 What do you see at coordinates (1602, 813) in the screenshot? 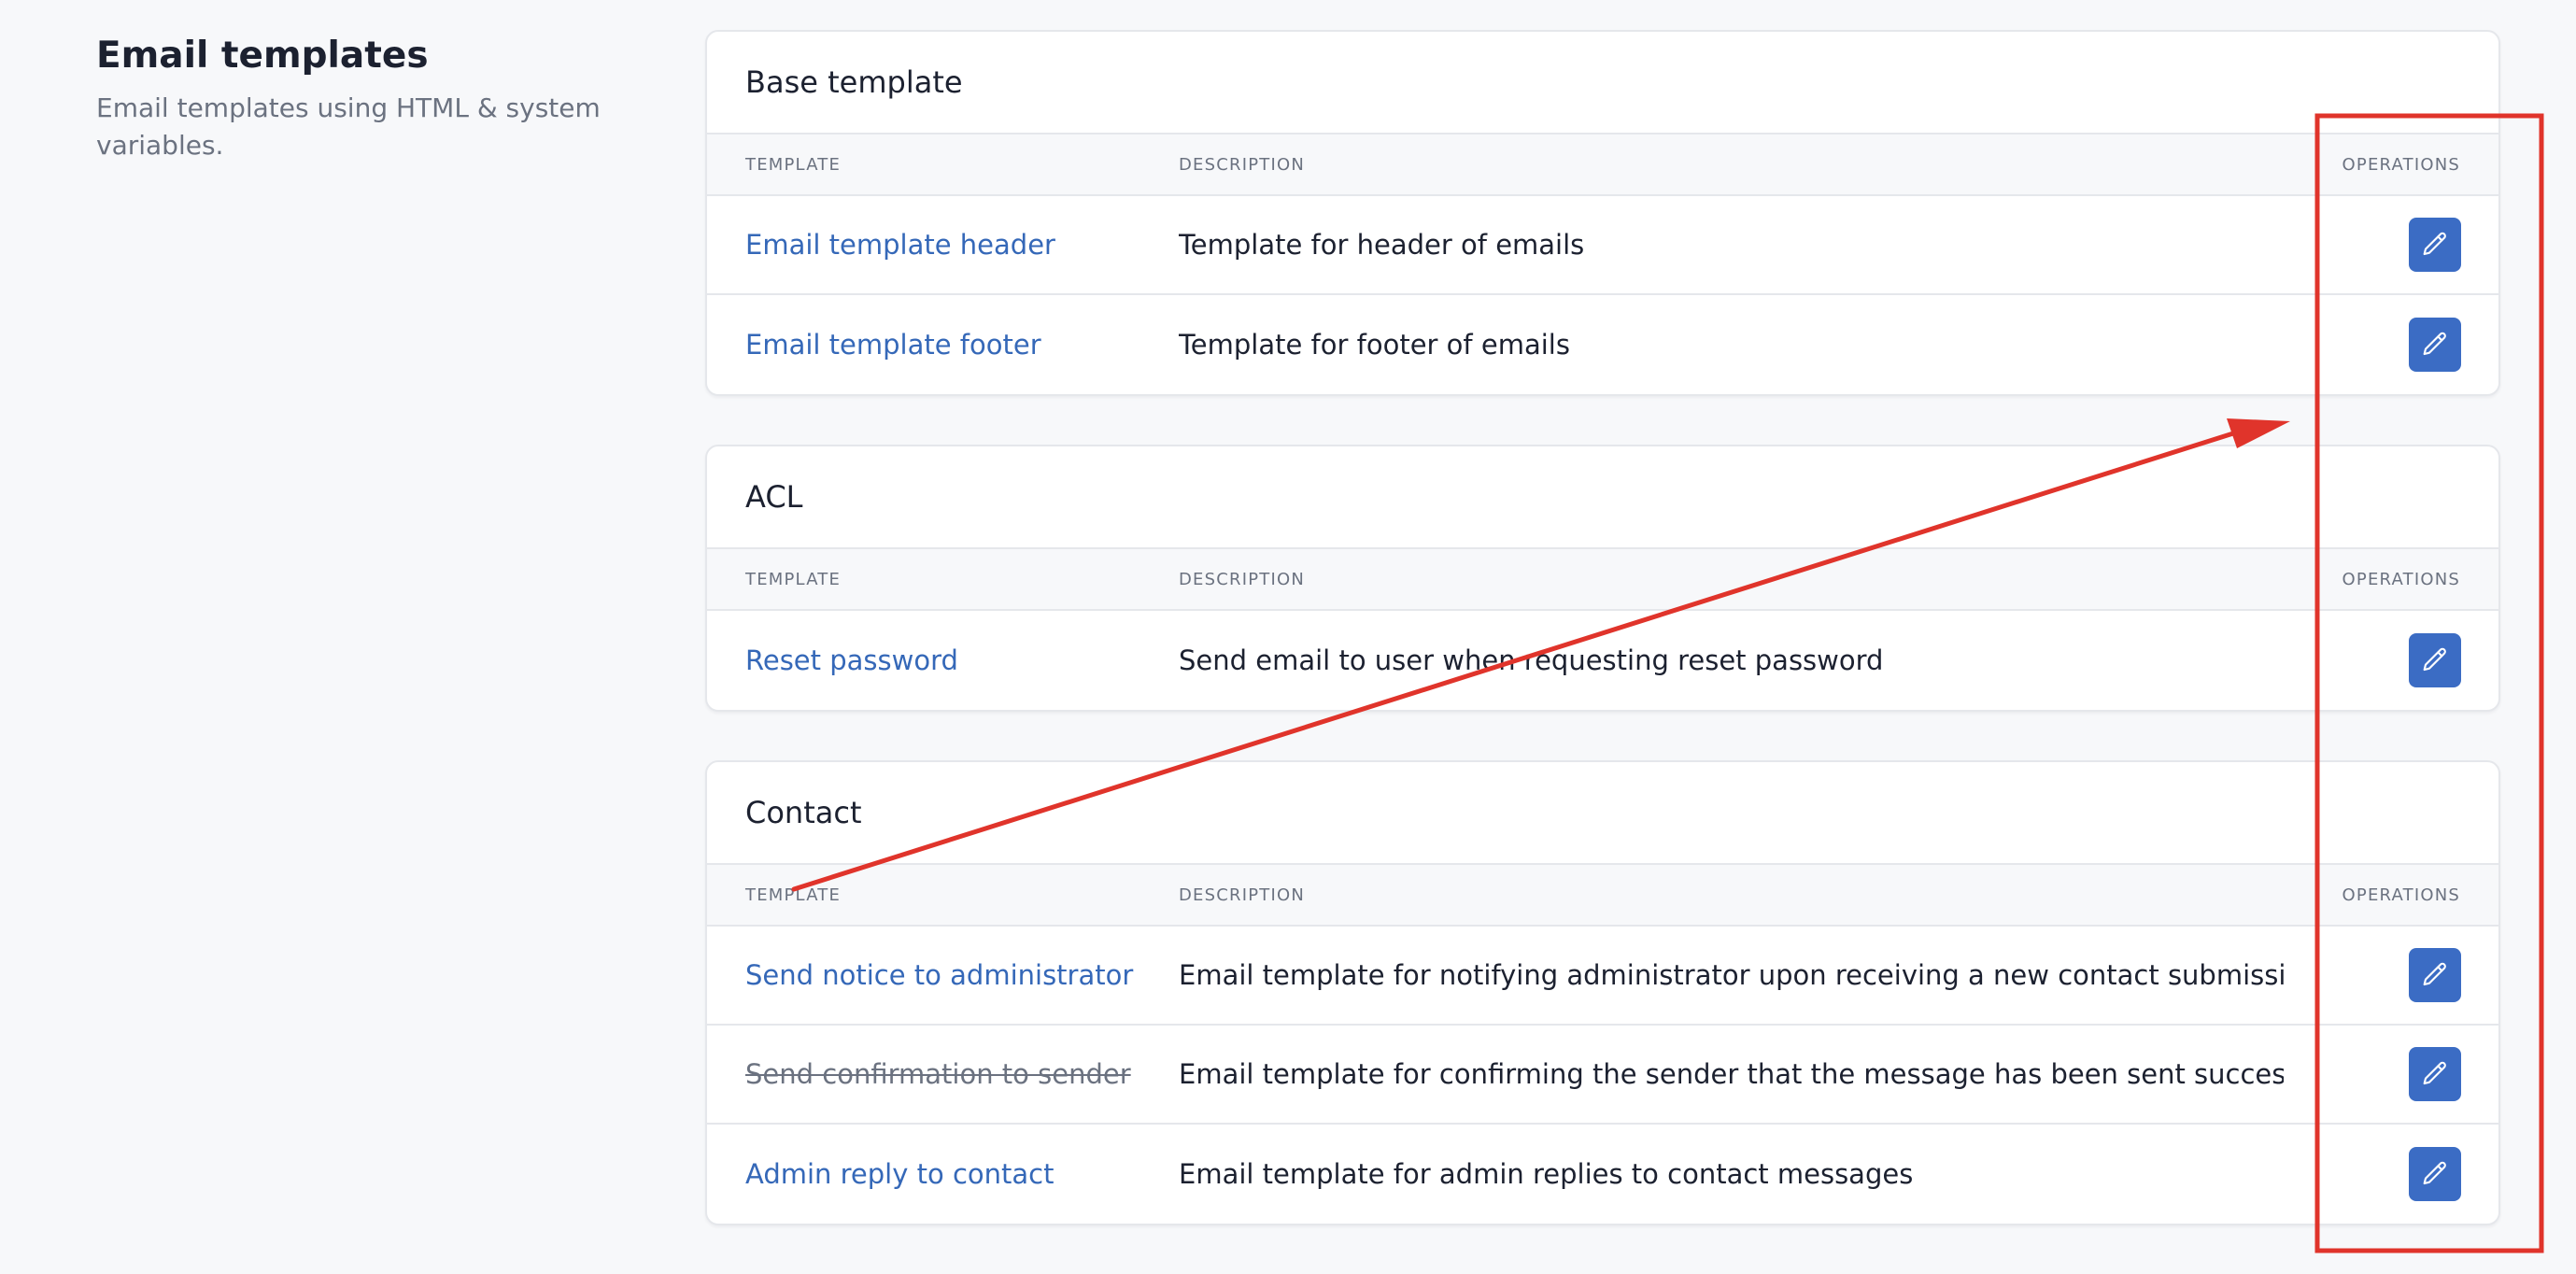
I see `section-title: Contact` at bounding box center [1602, 813].